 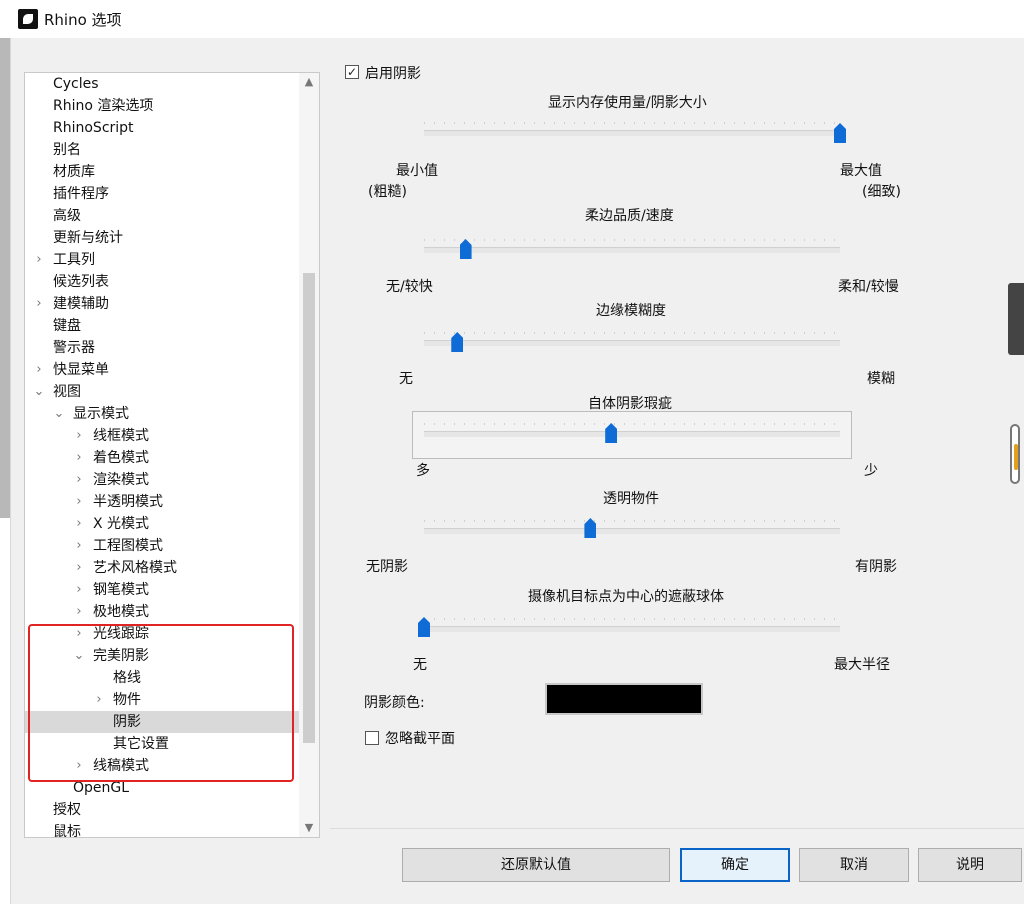 What do you see at coordinates (162, 612) in the screenshot?
I see `tree-item: › 极地模式` at bounding box center [162, 612].